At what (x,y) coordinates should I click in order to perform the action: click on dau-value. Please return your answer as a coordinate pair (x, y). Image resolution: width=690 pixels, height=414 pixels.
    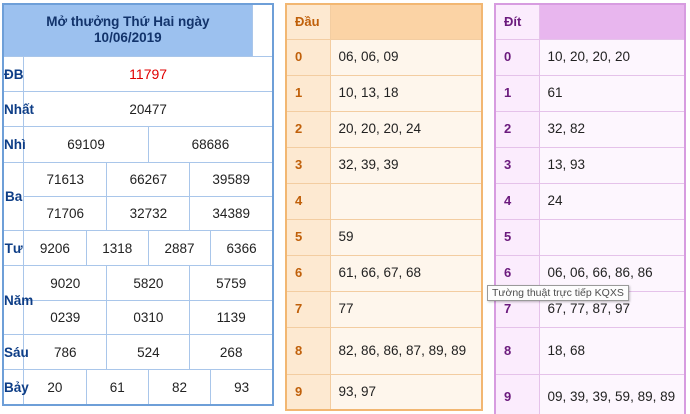
    Looking at the image, I should click on (406, 201).